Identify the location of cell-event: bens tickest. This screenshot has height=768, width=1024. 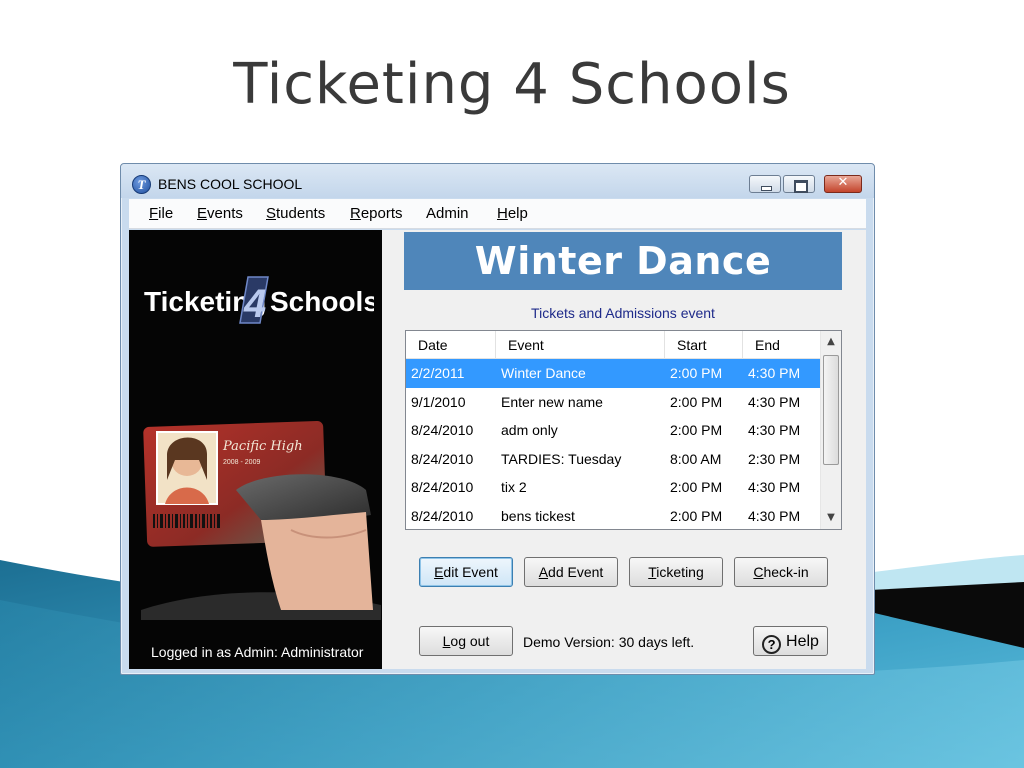
(538, 515).